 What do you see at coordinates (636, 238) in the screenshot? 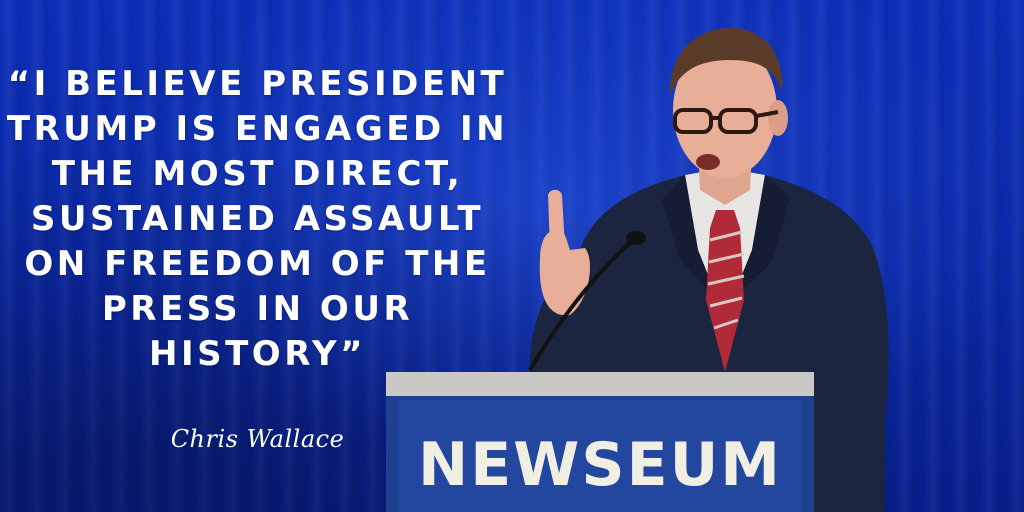
I see `microphone-icon` at bounding box center [636, 238].